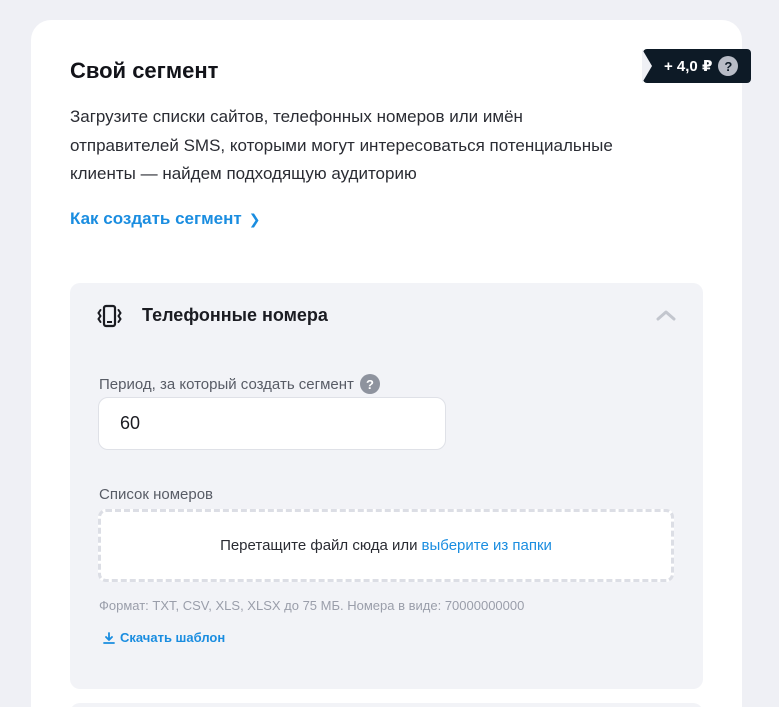  Describe the element at coordinates (728, 66) in the screenshot. I see `price-help-icon: ?` at that location.